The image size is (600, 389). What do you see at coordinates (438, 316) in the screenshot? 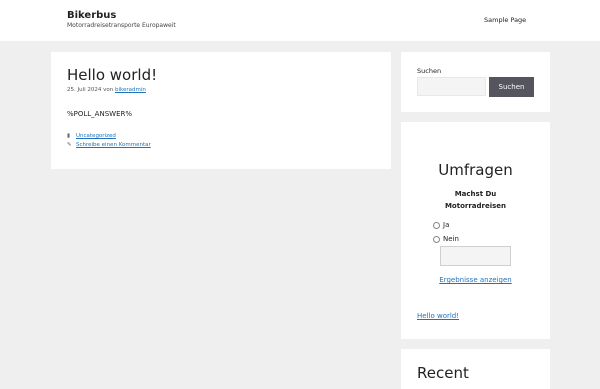
I see `poll-post-link: Hello world!` at bounding box center [438, 316].